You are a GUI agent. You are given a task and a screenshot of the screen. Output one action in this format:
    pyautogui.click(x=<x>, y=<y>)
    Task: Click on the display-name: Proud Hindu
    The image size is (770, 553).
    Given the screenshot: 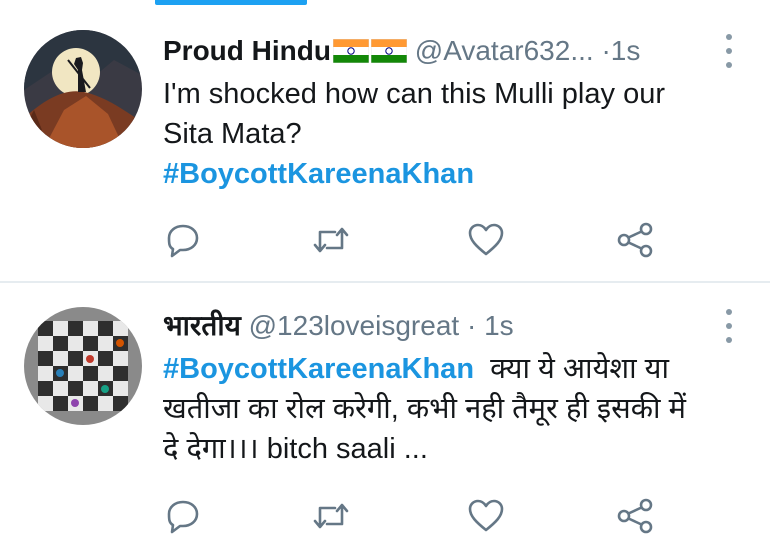 What is the action you would take?
    pyautogui.click(x=247, y=50)
    